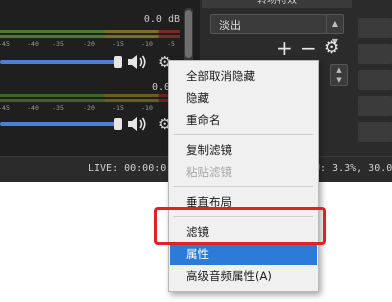  Describe the element at coordinates (60, 62) in the screenshot. I see `channel1-volume-slider` at that location.